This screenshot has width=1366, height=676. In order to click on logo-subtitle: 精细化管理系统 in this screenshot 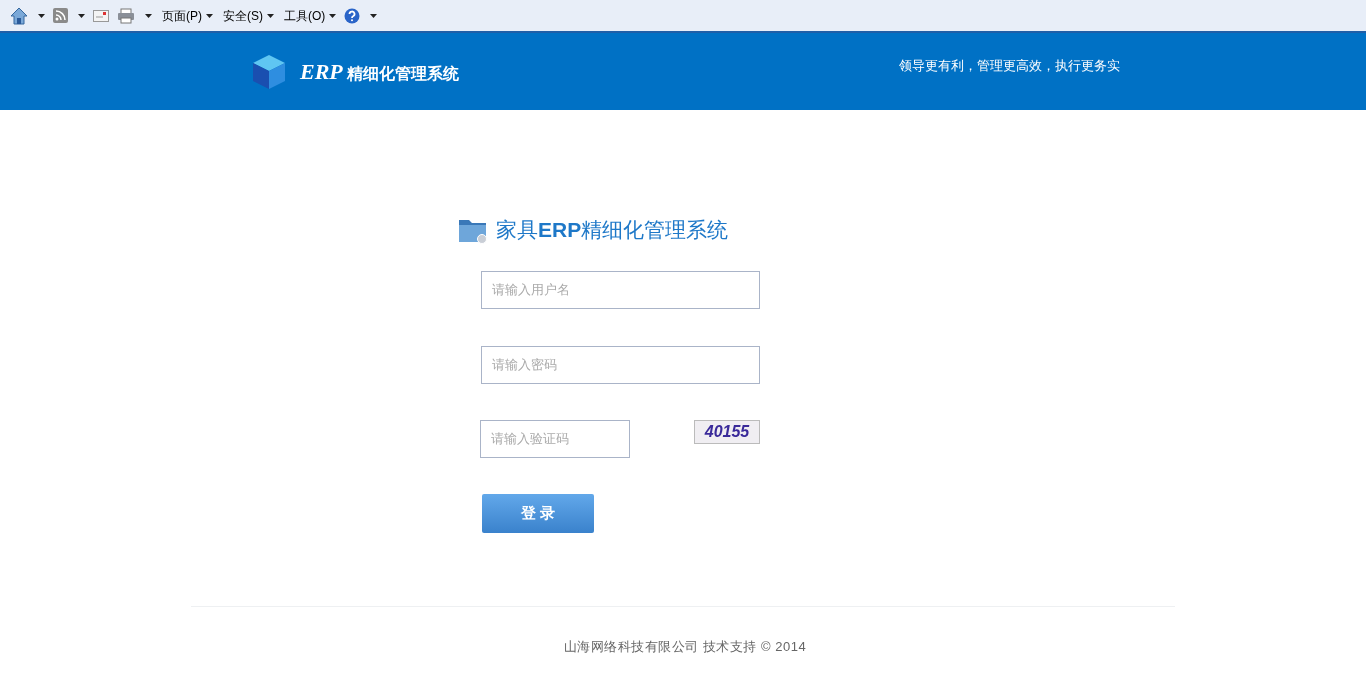, I will do `click(402, 73)`.